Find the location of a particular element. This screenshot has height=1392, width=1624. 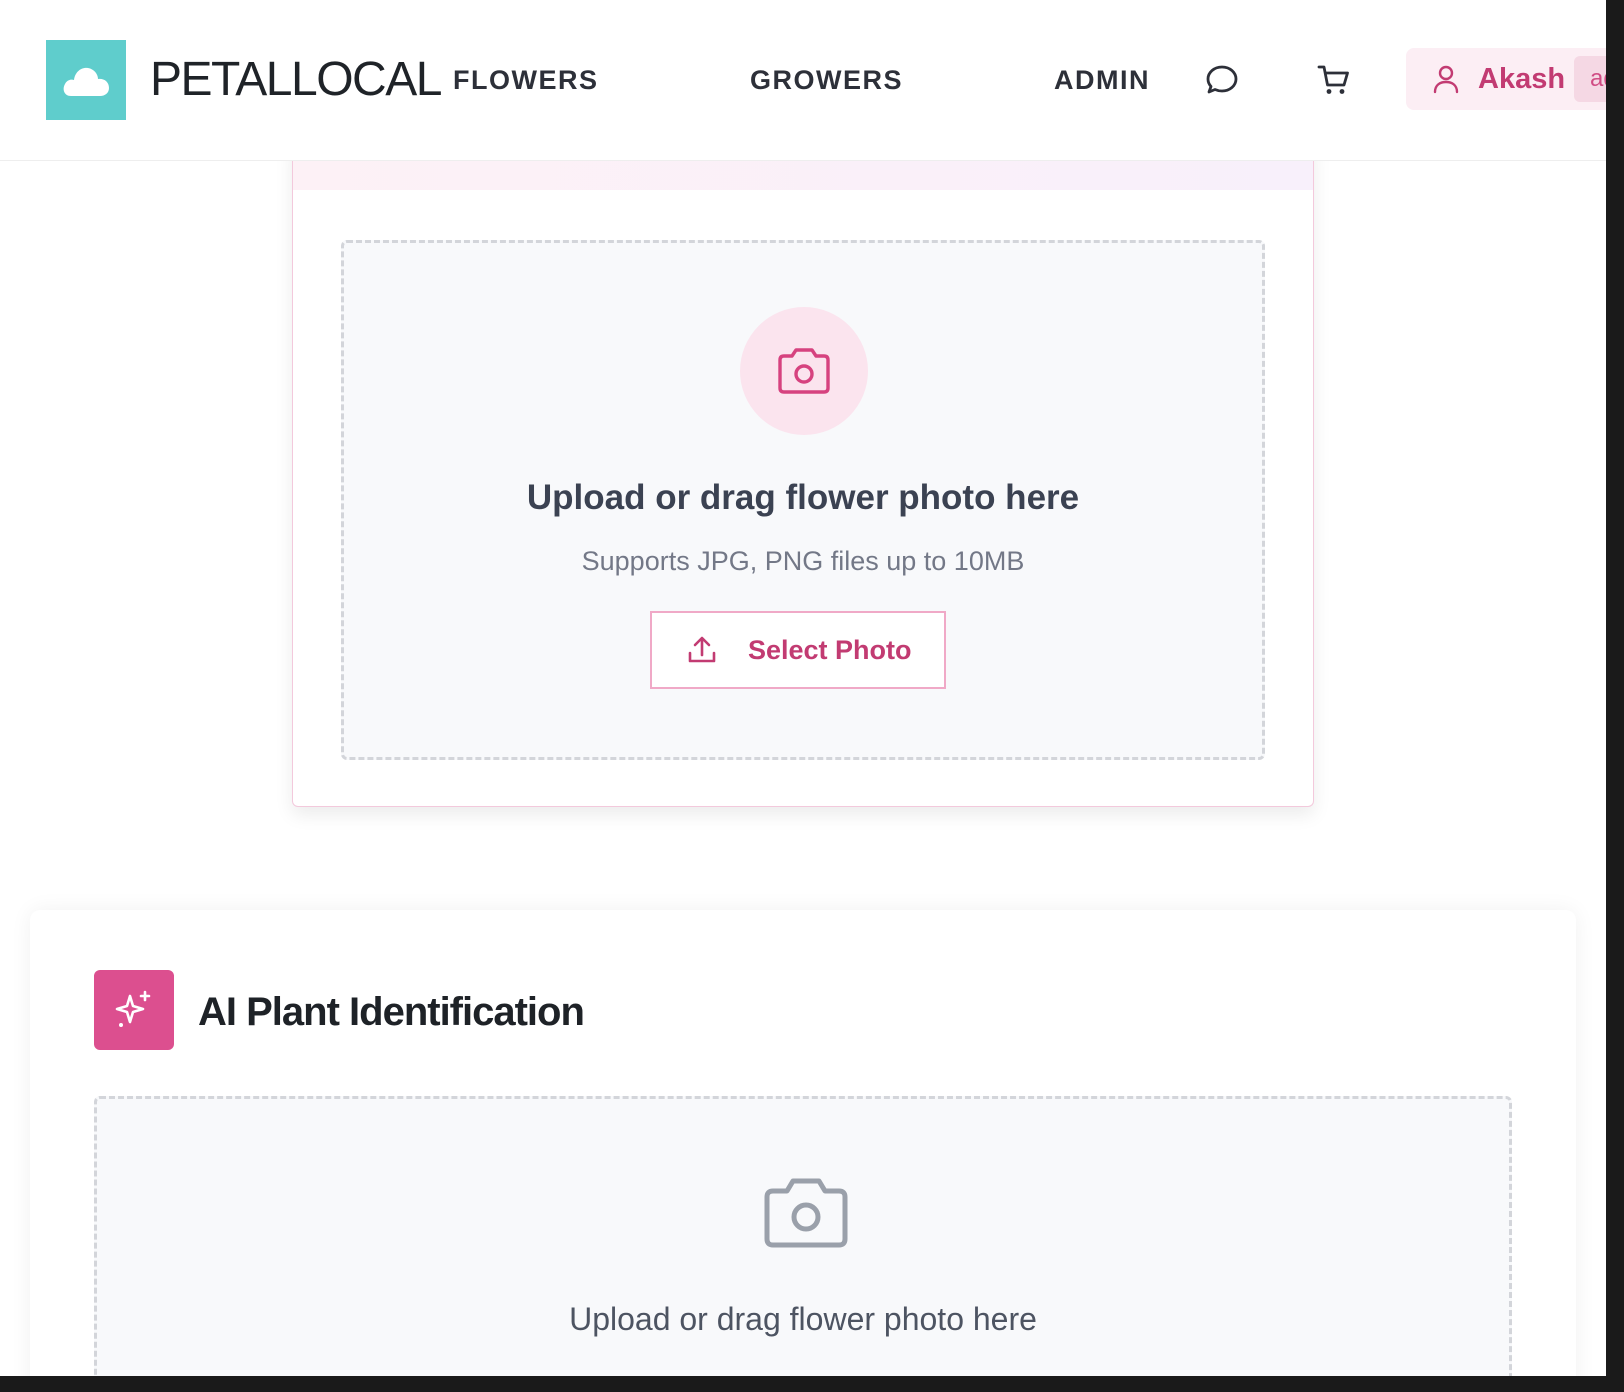

user-menu-button: Akash admin is located at coordinates (1506, 79).